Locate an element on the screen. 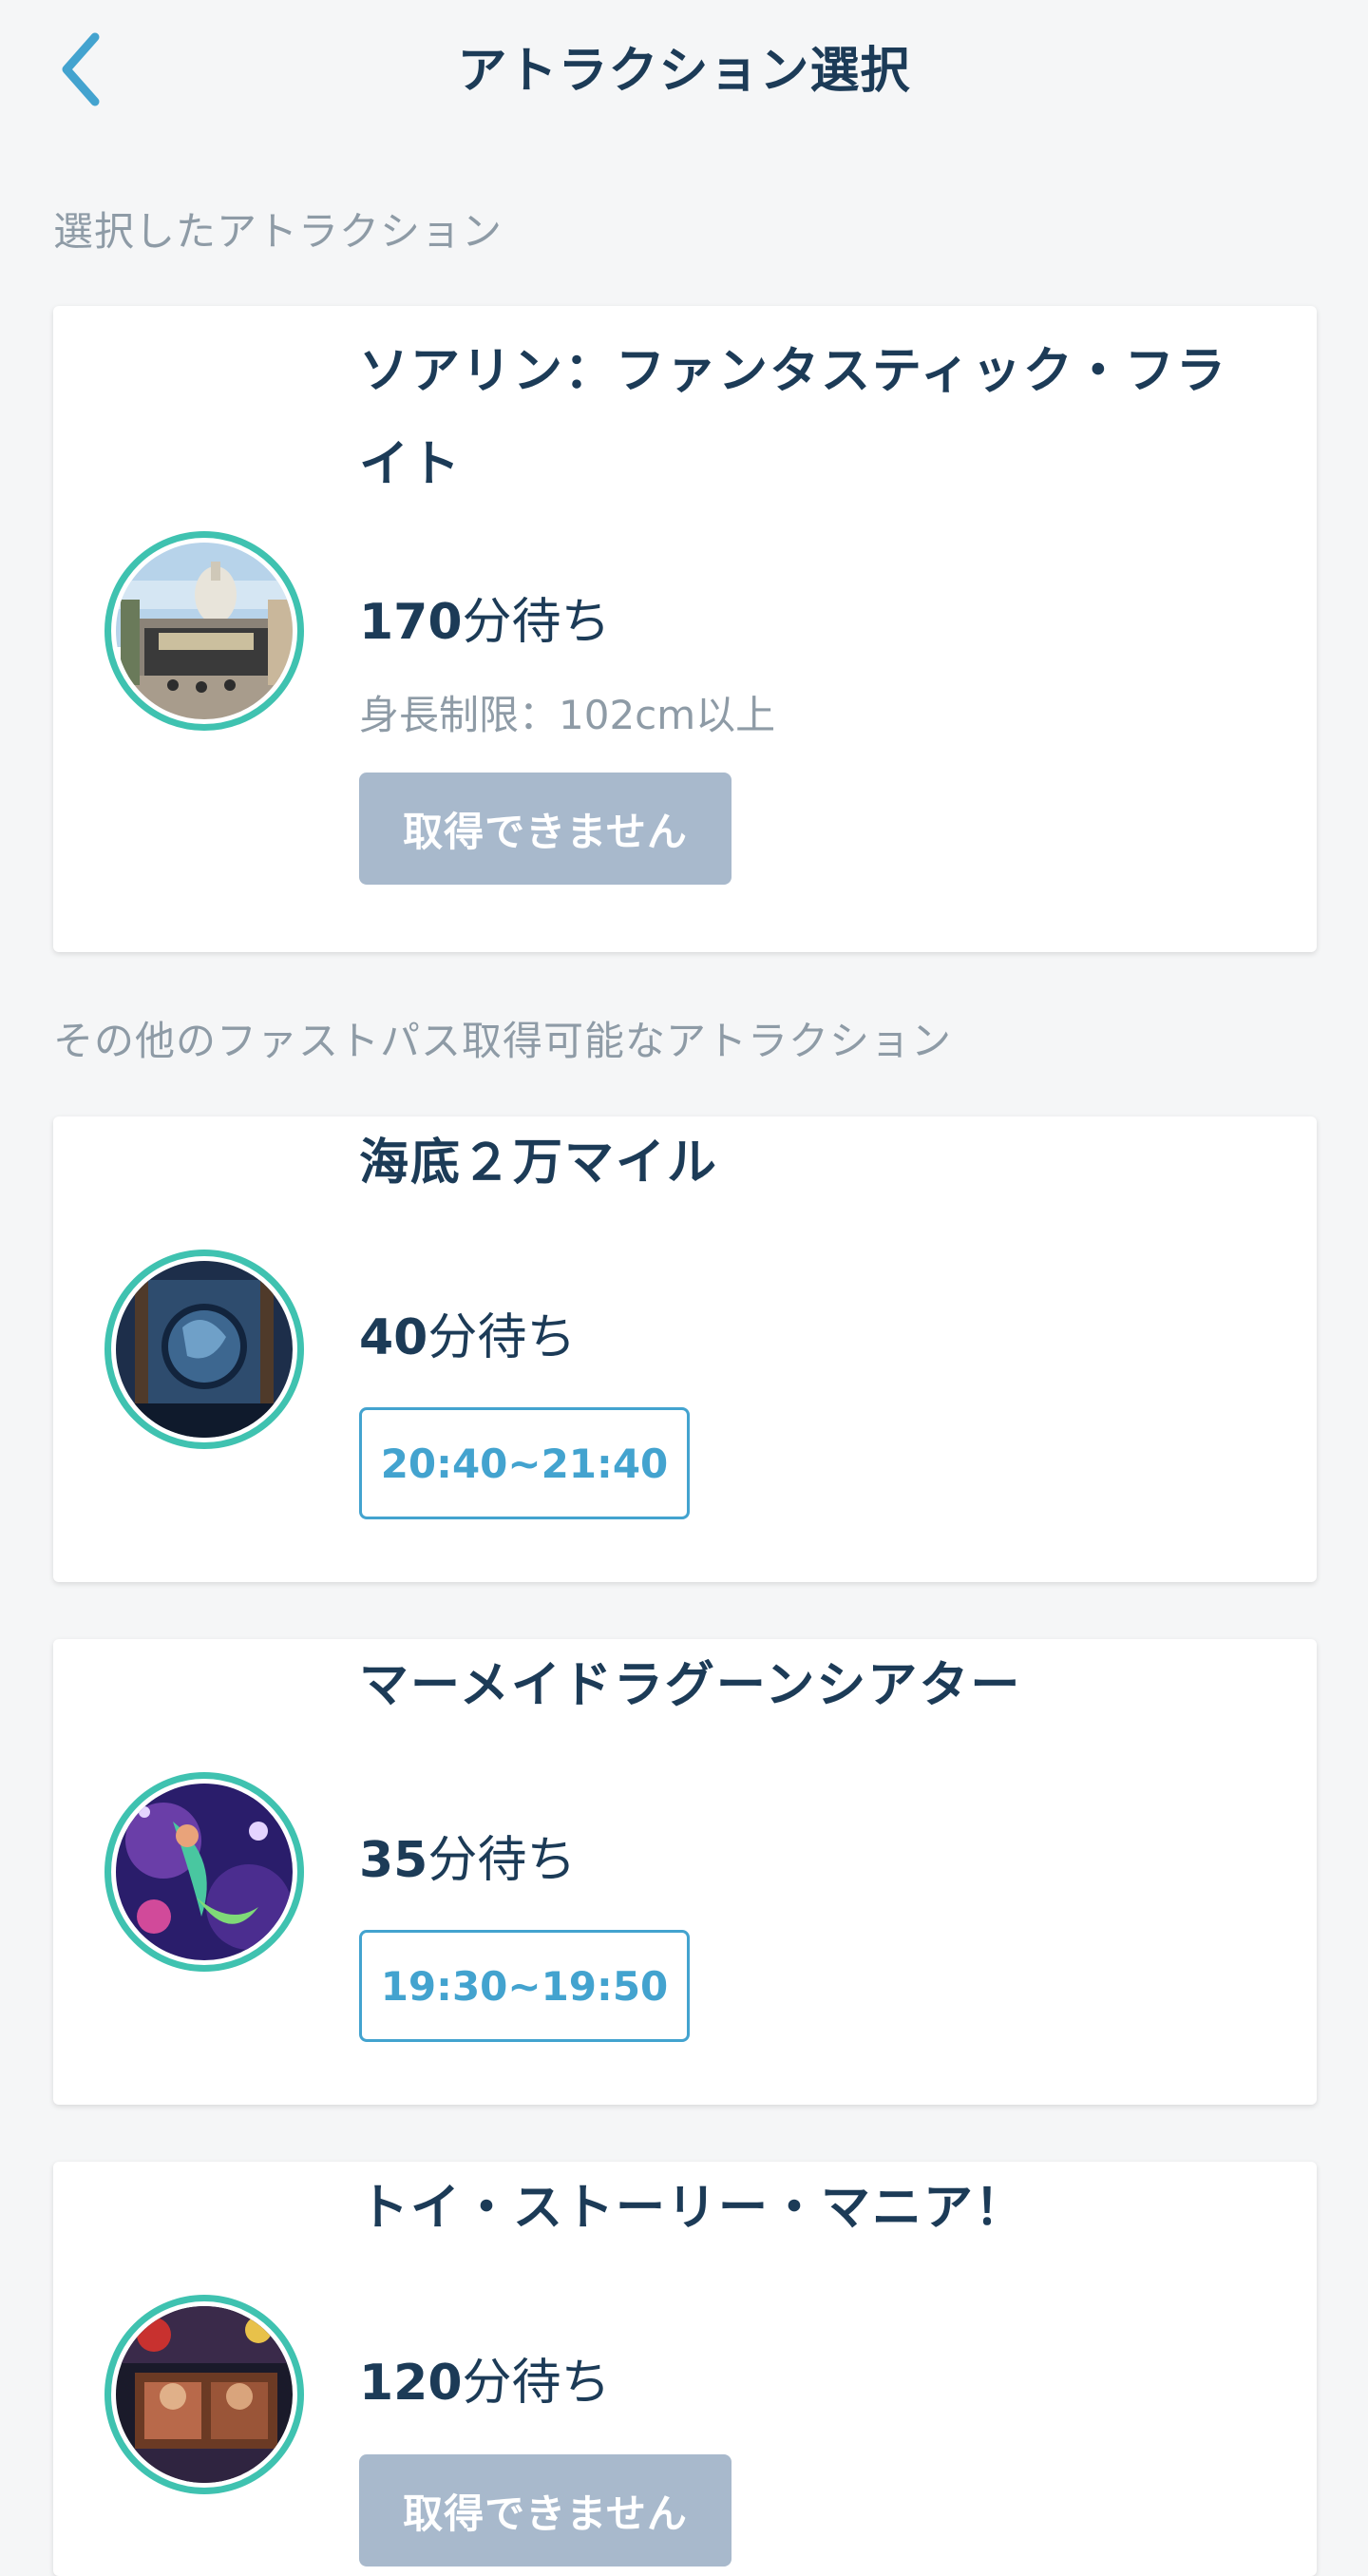 This screenshot has height=2576, width=1368. attraction-name: トイ・ストーリー・マニア！ is located at coordinates (693, 2208).